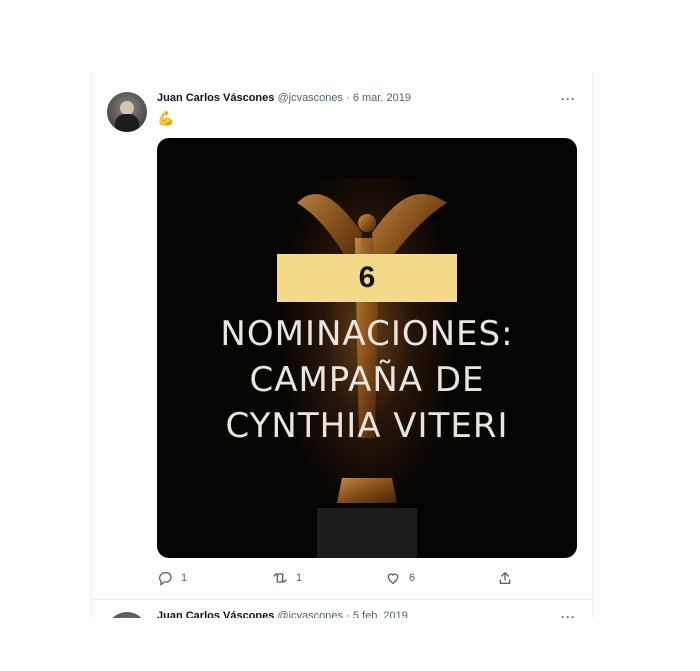 The height and width of the screenshot is (671, 700). I want to click on nomination-count: 6, so click(367, 278).